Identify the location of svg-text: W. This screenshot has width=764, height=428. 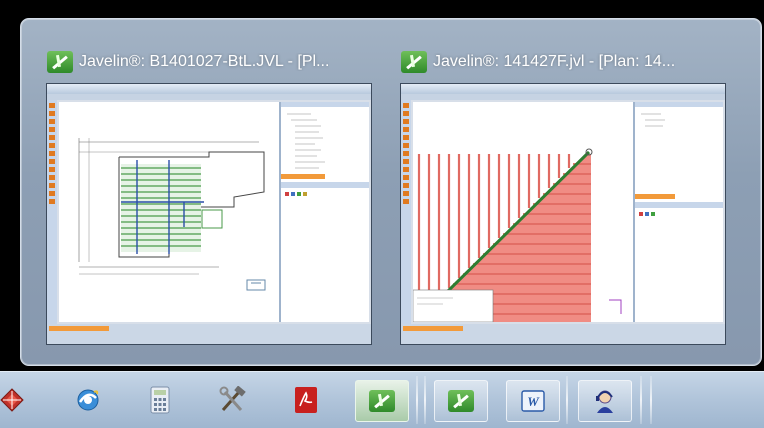
(533, 401).